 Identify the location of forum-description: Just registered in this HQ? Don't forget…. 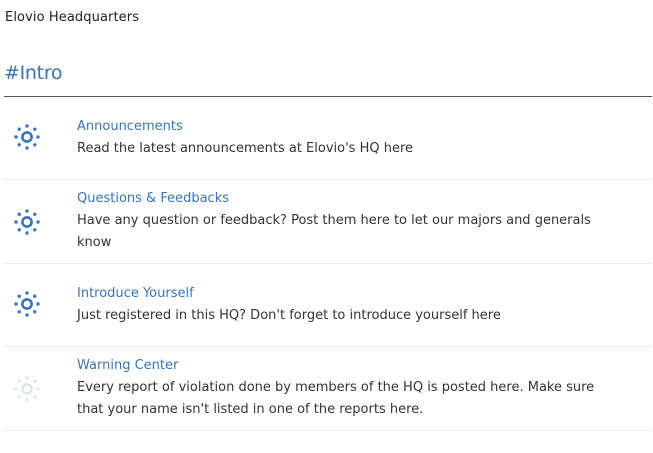
(289, 315).